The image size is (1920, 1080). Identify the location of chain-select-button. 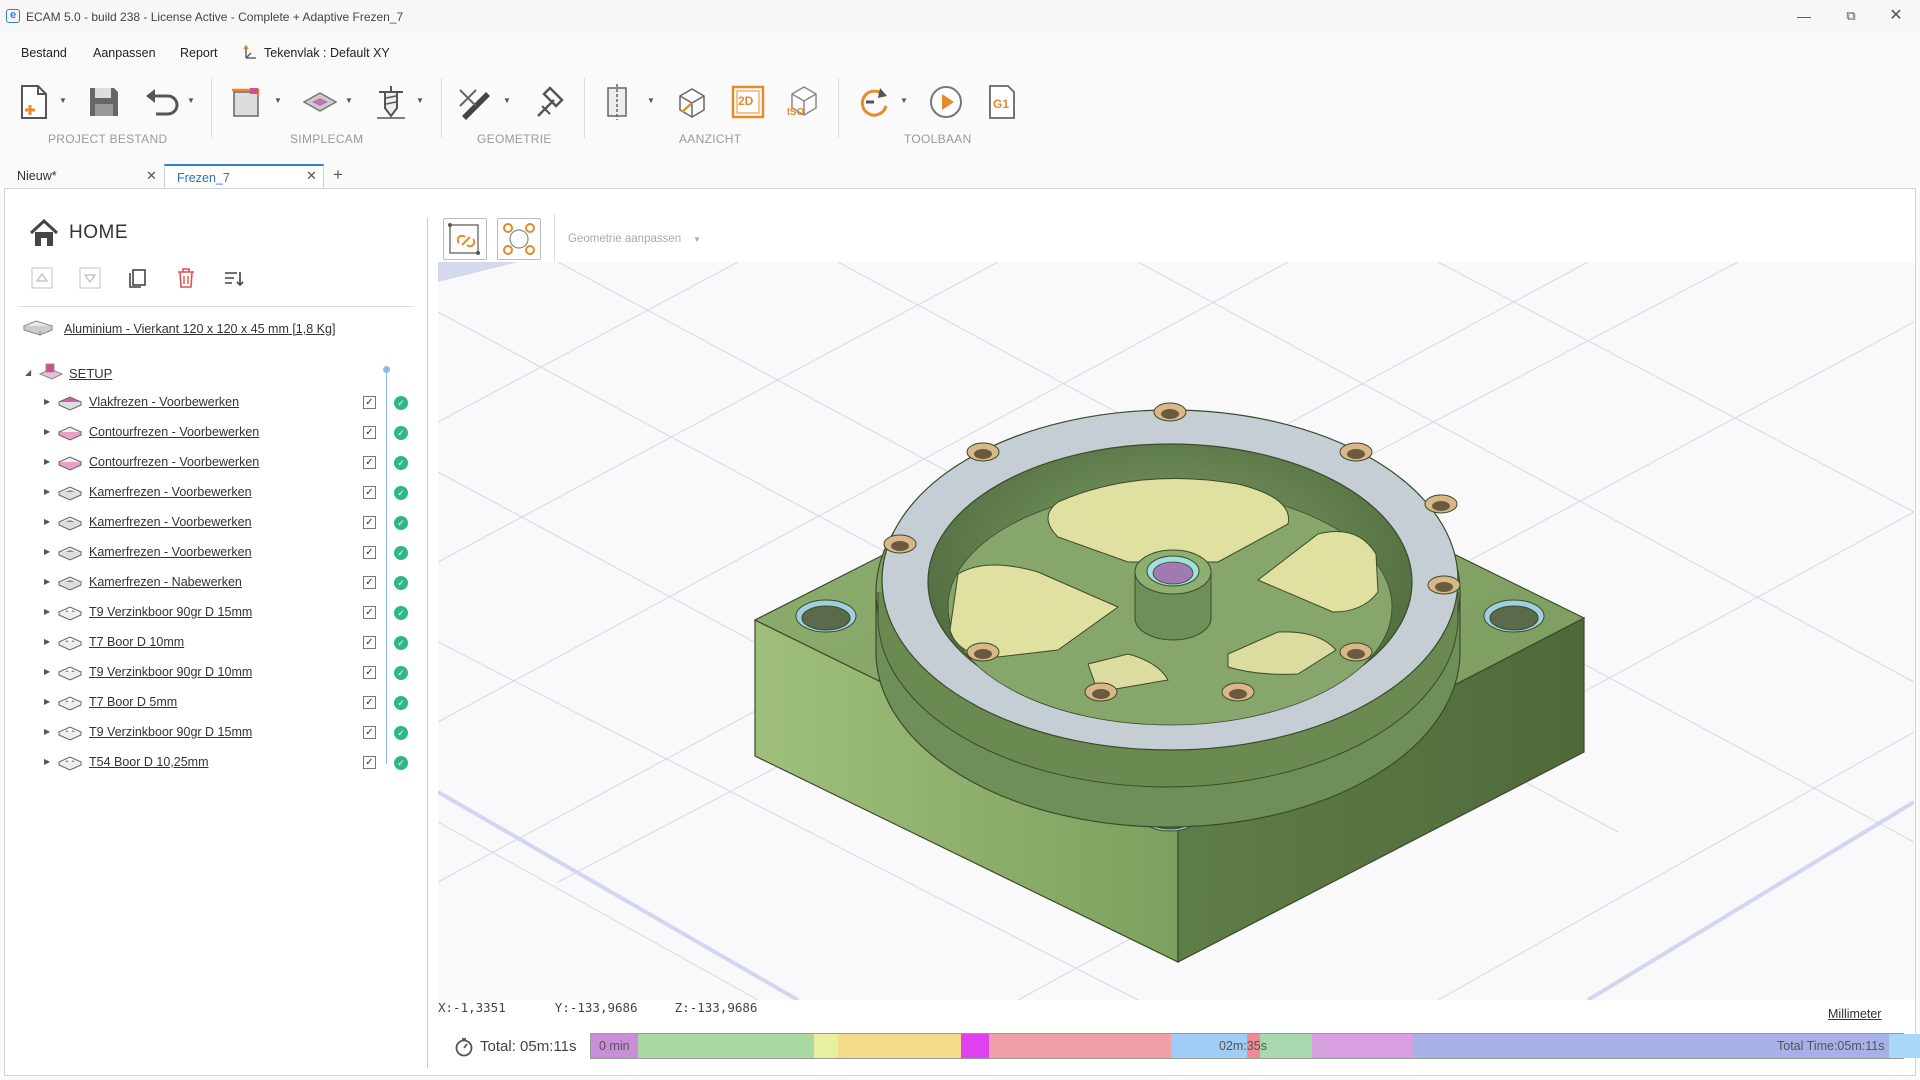
(465, 239).